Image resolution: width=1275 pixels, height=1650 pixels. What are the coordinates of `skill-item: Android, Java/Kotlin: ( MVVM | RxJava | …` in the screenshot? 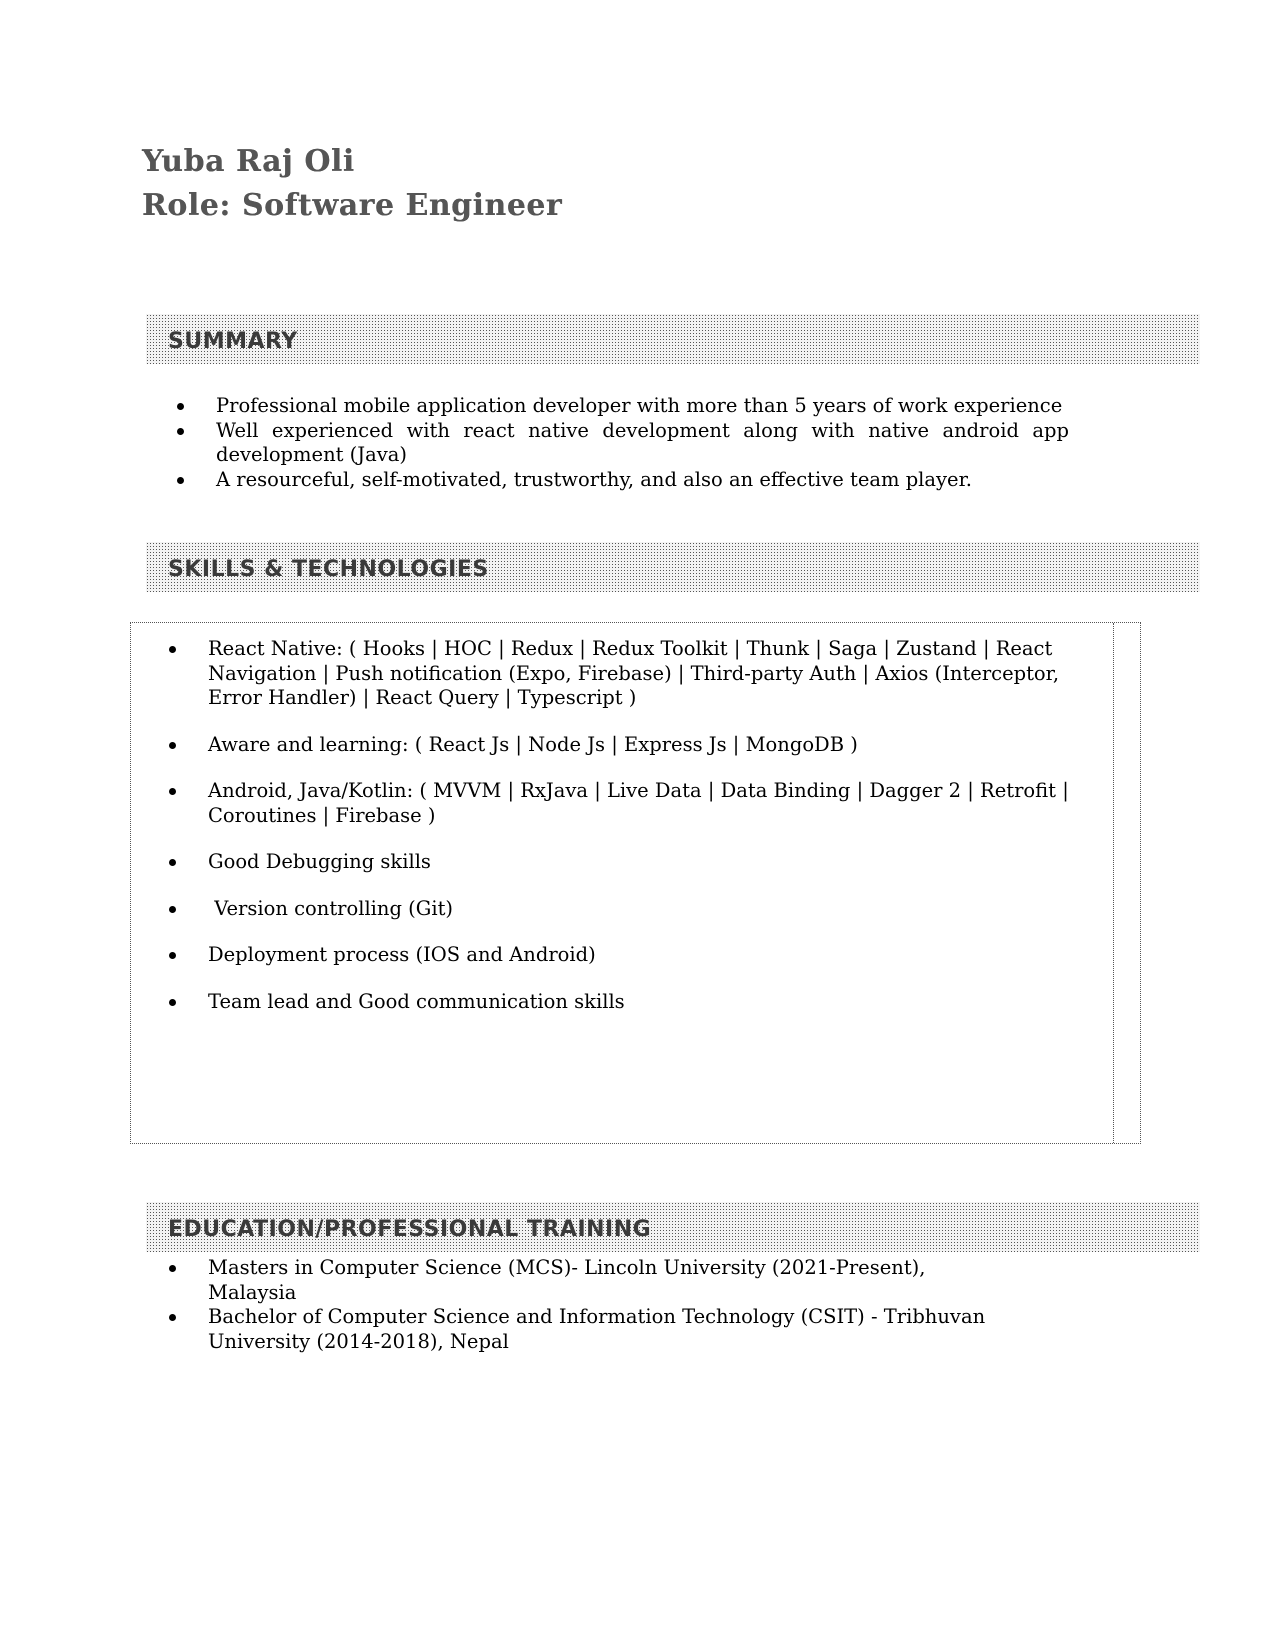 It's located at (625, 803).